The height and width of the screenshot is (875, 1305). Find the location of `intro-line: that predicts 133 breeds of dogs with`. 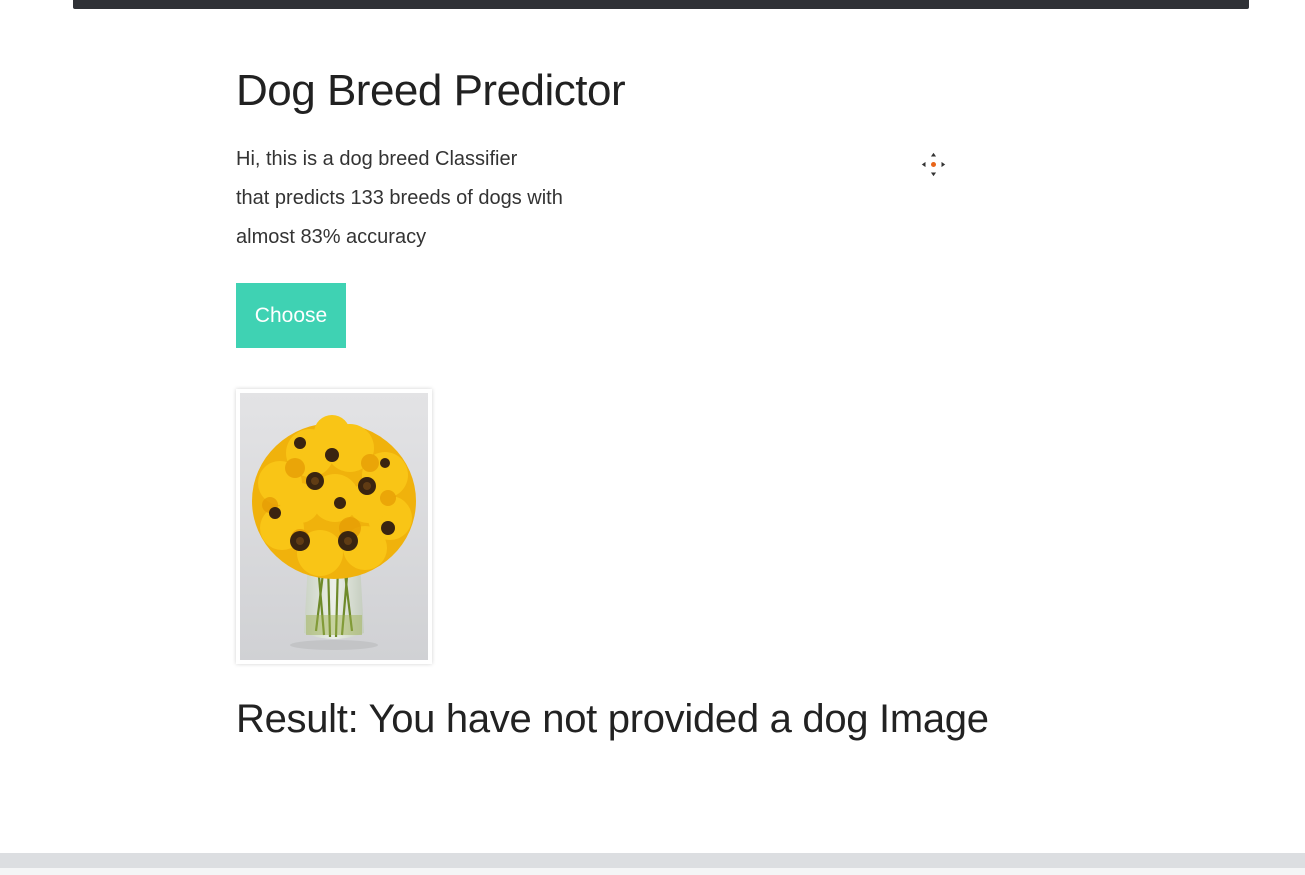

intro-line: that predicts 133 breeds of dogs with is located at coordinates (399, 198).